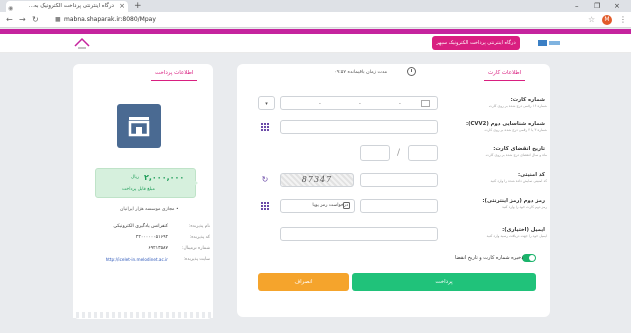  Describe the element at coordinates (196, 259) in the screenshot. I see `detail-label: سایت پذیرنده:` at that location.